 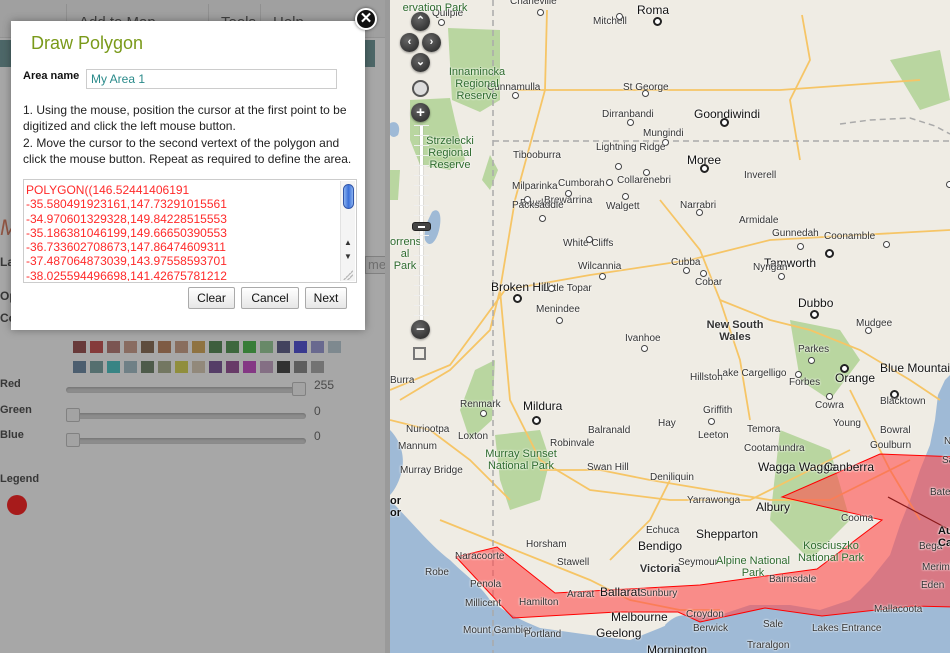 I want to click on pan-left-button: ‹, so click(x=409, y=42).